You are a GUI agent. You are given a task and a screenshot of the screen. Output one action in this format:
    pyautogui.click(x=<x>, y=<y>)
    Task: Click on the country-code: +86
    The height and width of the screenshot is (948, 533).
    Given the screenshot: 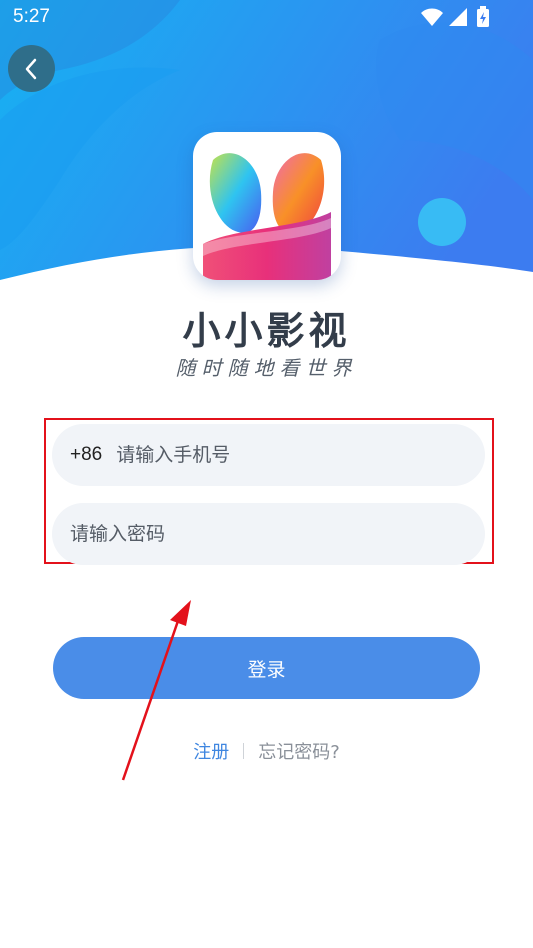 What is the action you would take?
    pyautogui.click(x=86, y=455)
    